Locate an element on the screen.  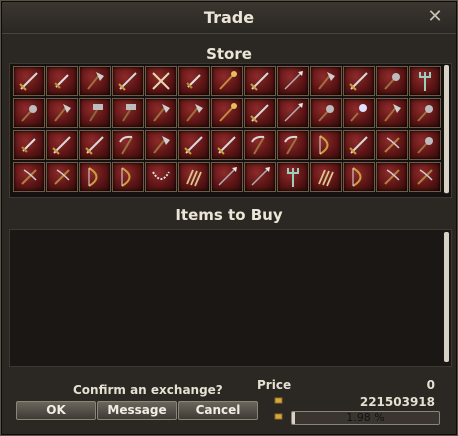
buy-scroll-thumb is located at coordinates (446, 297).